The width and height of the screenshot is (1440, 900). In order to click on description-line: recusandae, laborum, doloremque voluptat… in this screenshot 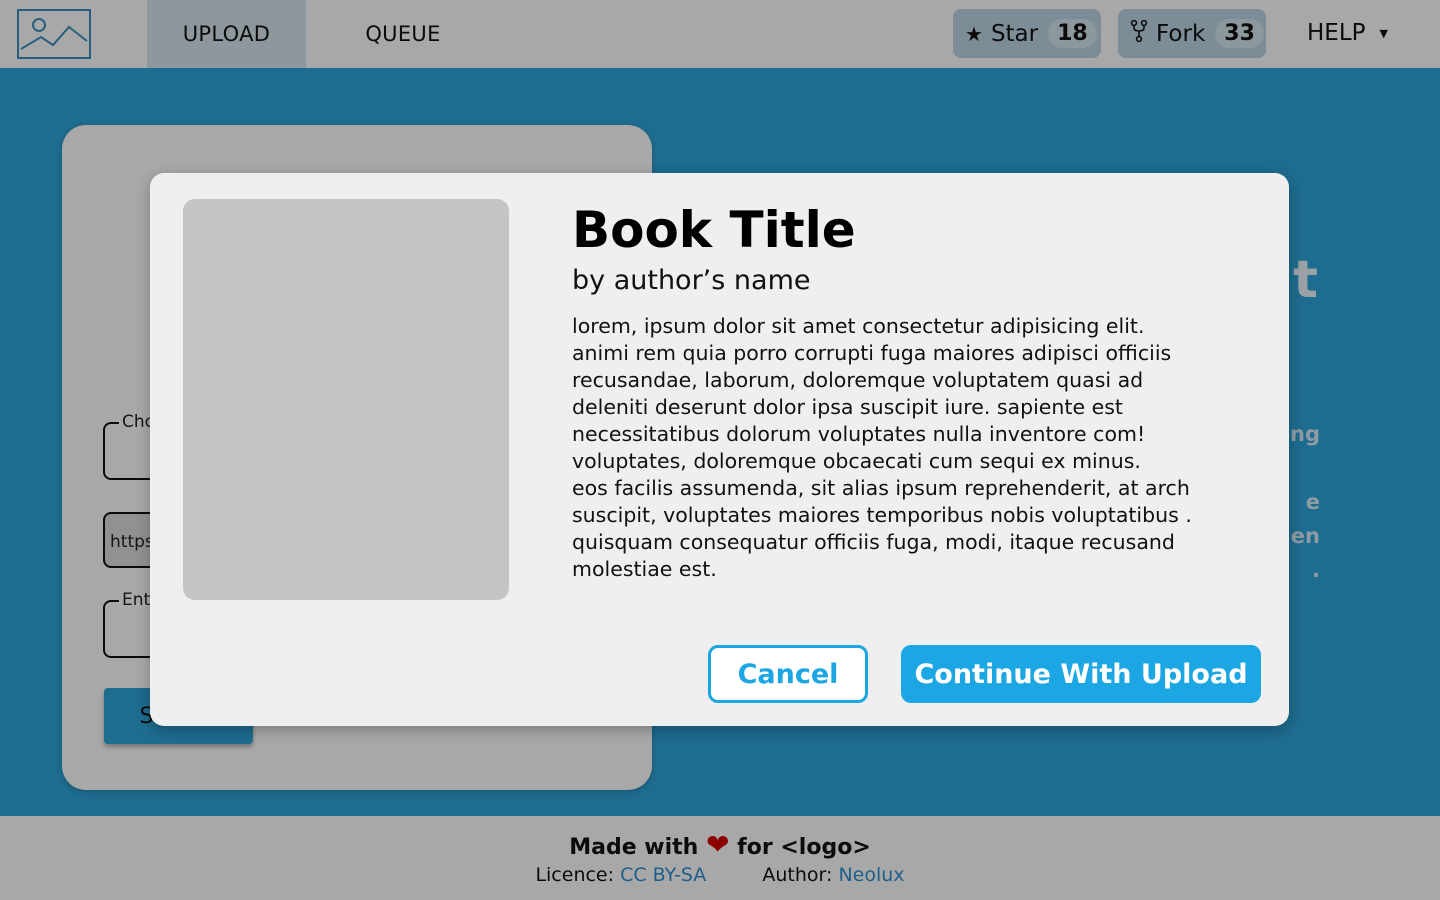, I will do `click(858, 380)`.